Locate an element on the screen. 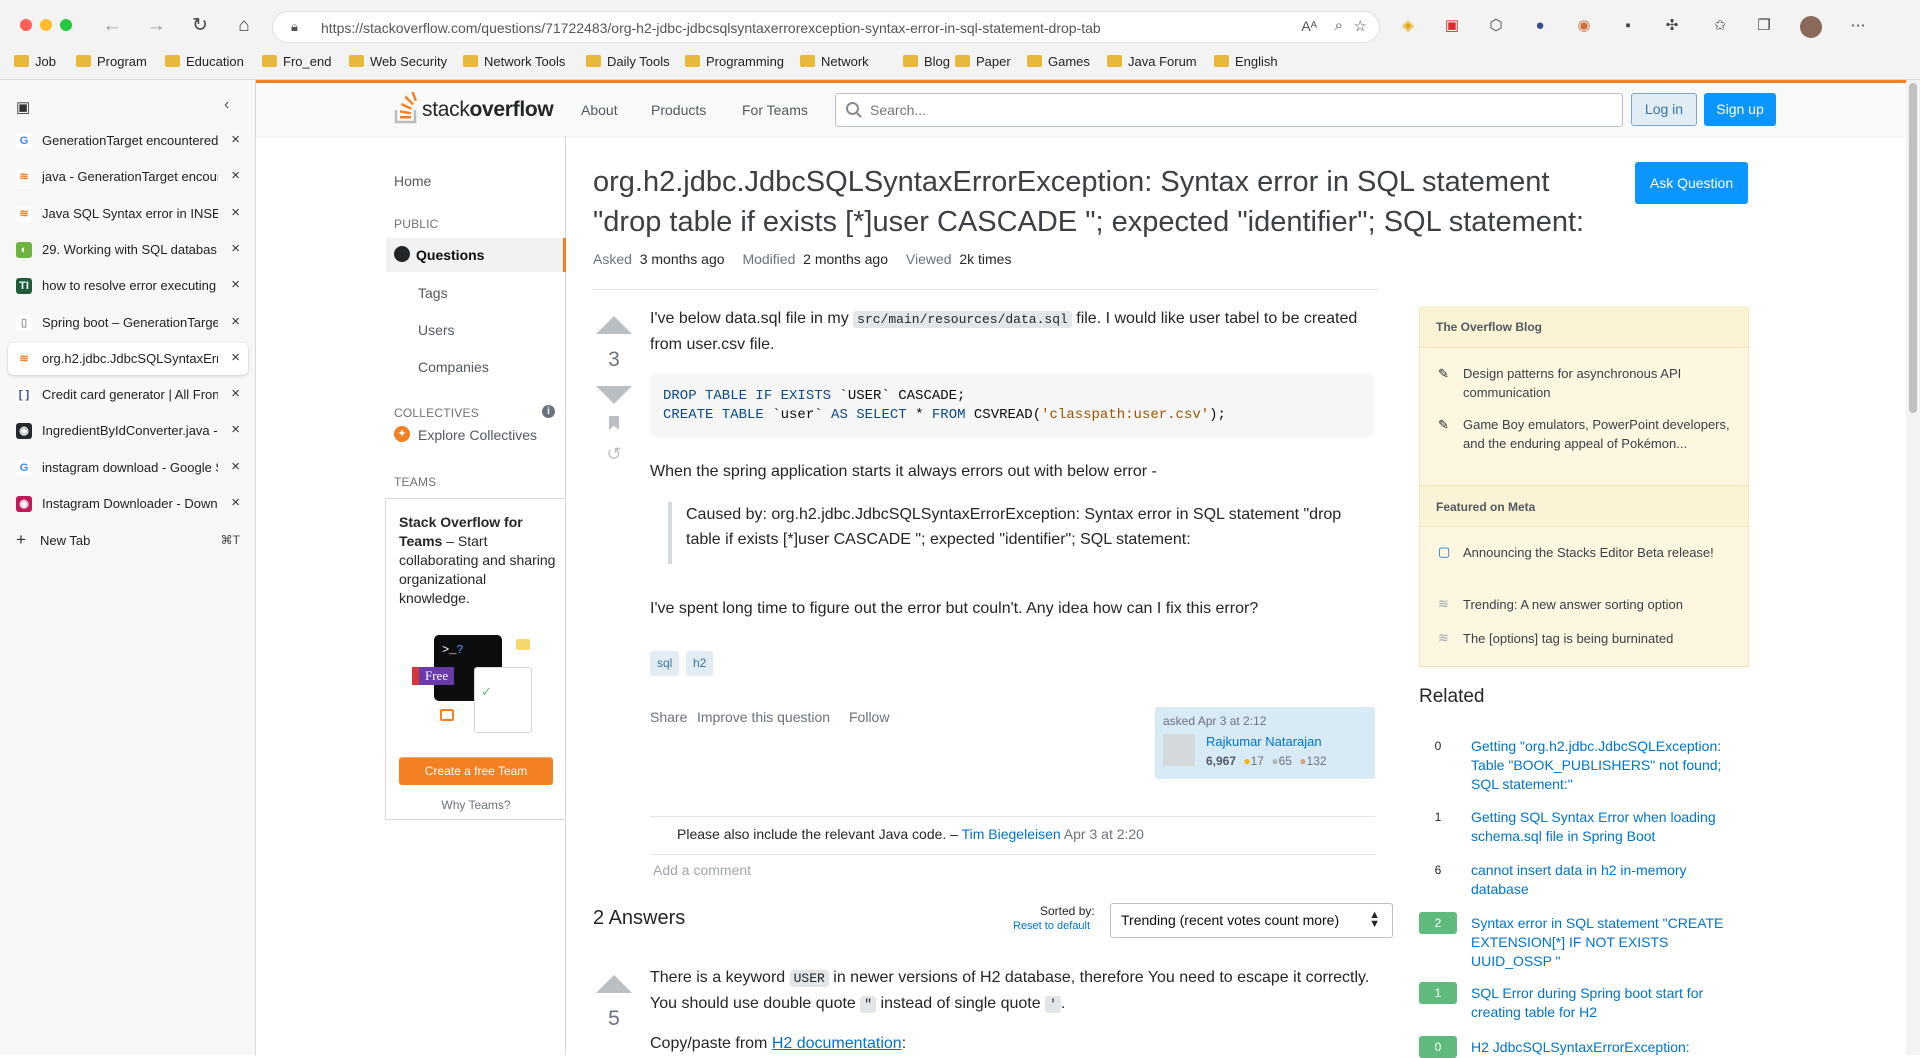 The image size is (1920, 1058). home-icon: ⌂ is located at coordinates (244, 26).